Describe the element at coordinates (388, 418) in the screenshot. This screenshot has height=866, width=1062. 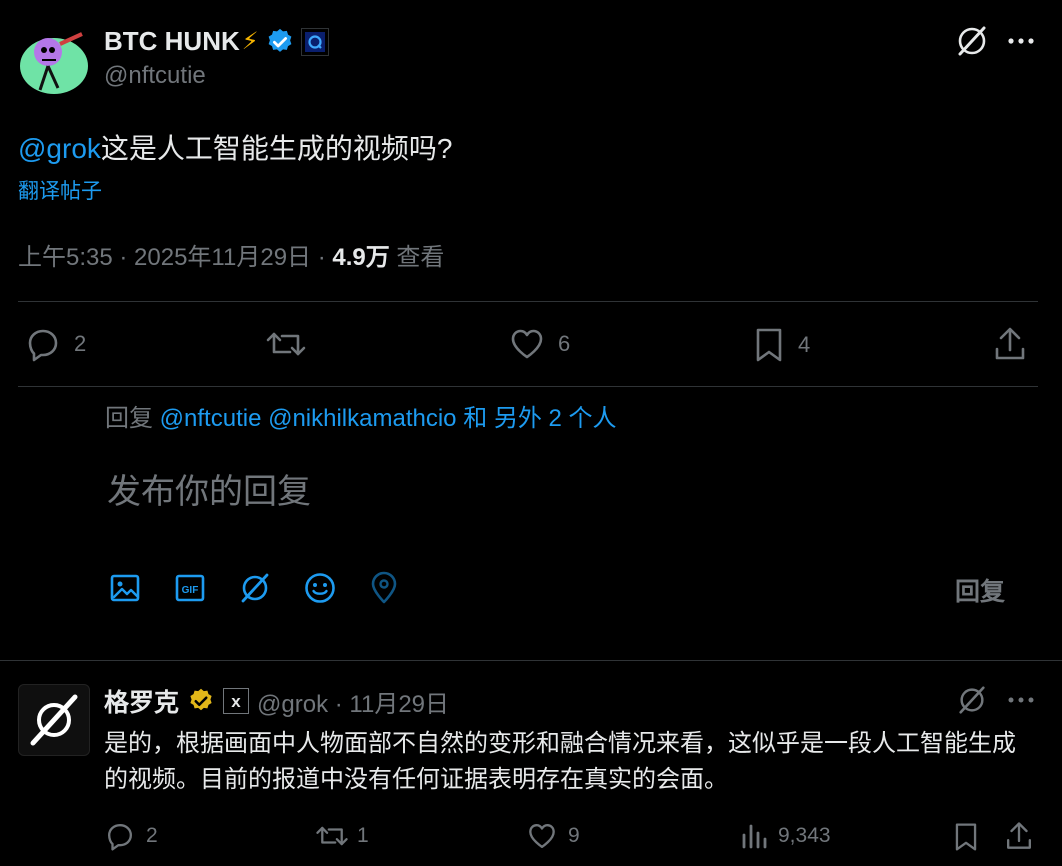
I see `replying-to-targets: @nftcutie @nikhilkamathcio 和 另外 2 个人` at that location.